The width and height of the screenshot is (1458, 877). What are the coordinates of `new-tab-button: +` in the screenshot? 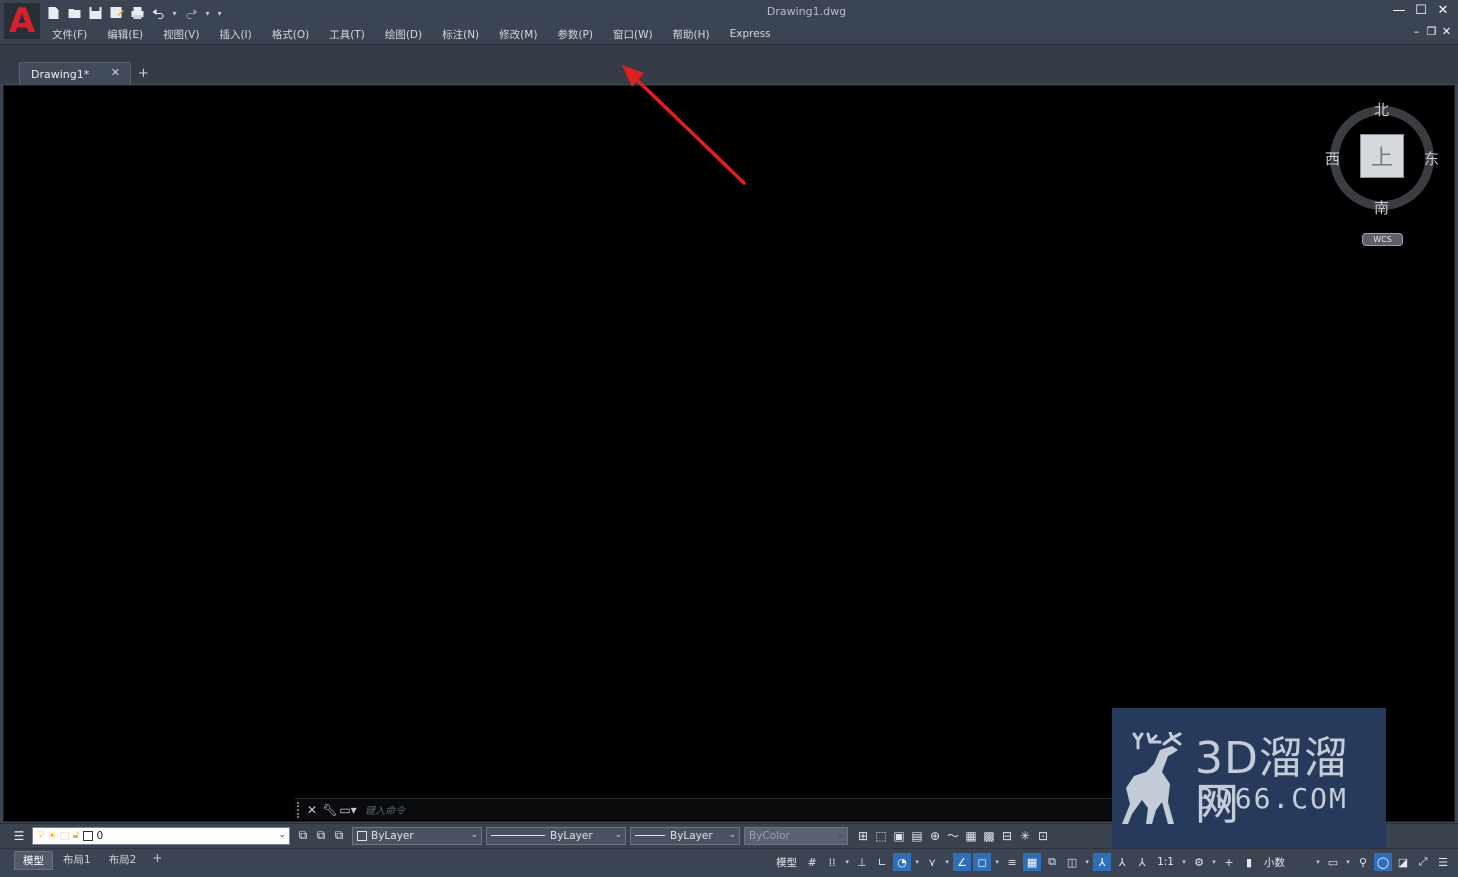 It's located at (143, 73).